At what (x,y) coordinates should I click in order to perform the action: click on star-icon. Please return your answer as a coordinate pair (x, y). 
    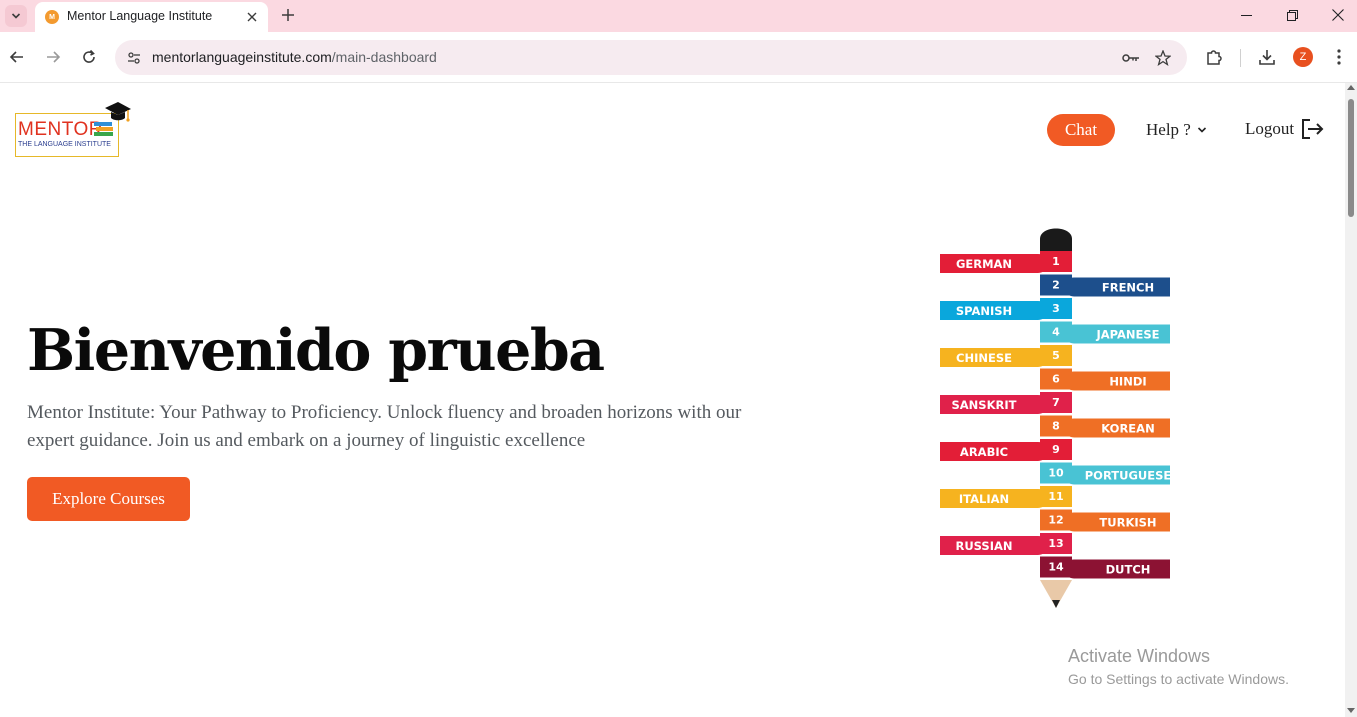
    Looking at the image, I should click on (1163, 58).